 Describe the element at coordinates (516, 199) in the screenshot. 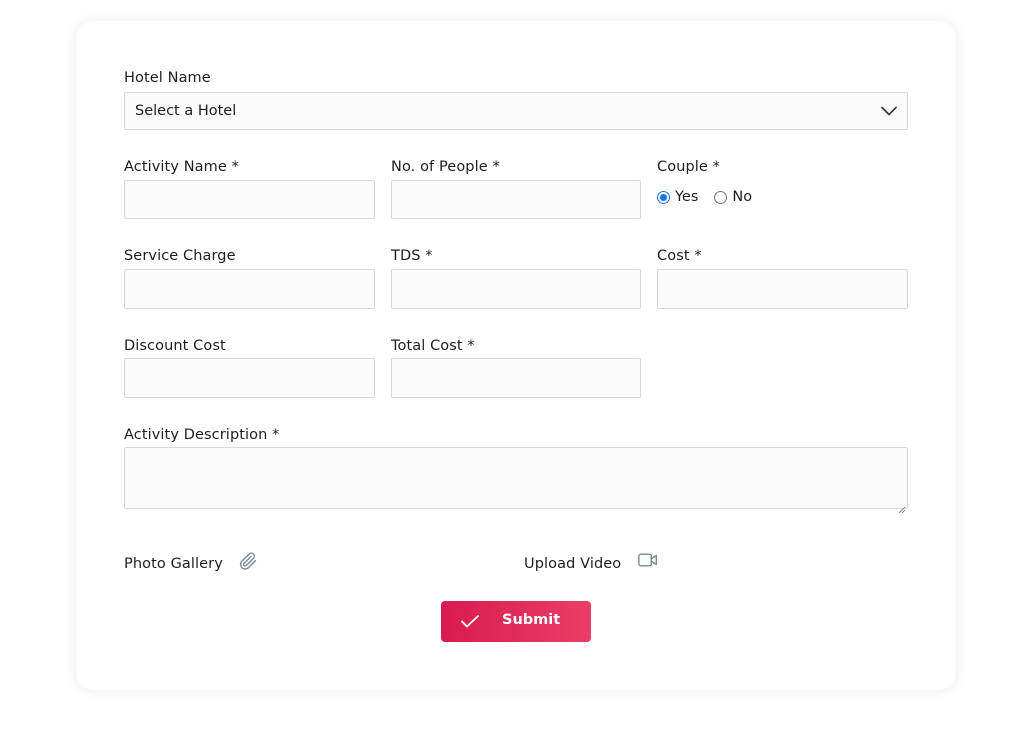

I see `people-input` at that location.